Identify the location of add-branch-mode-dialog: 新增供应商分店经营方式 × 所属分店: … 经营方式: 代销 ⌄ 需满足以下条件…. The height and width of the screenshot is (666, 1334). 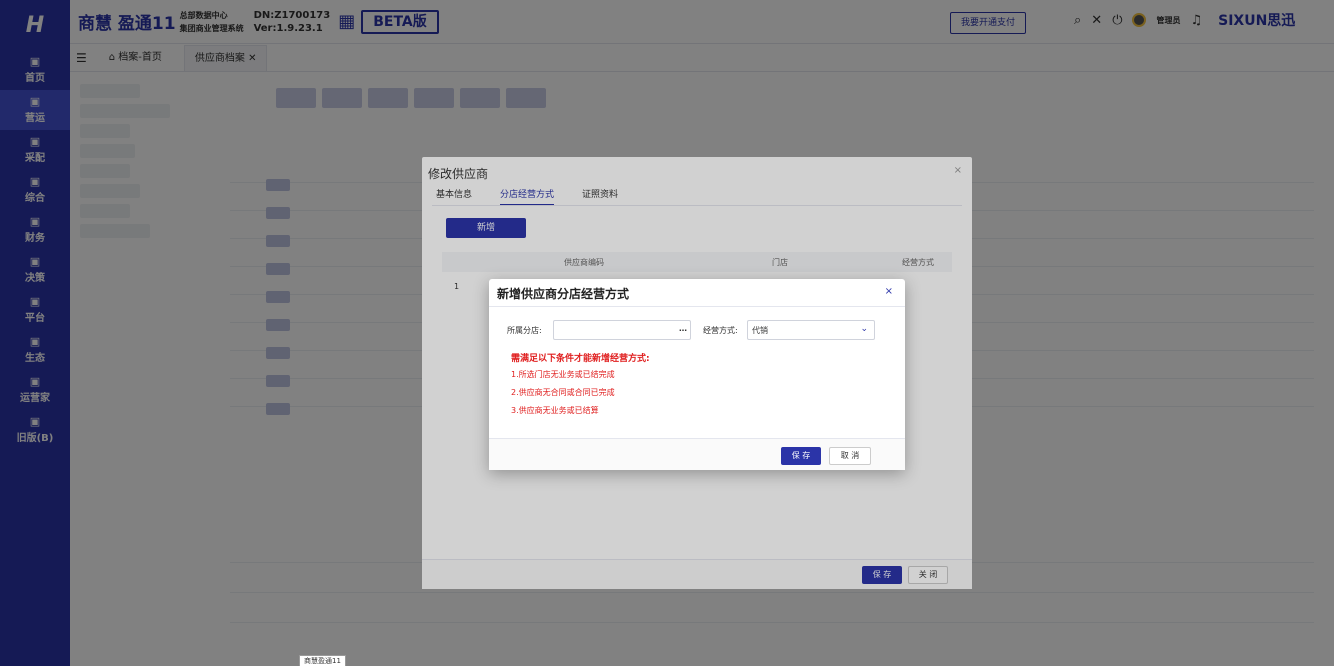
(697, 374).